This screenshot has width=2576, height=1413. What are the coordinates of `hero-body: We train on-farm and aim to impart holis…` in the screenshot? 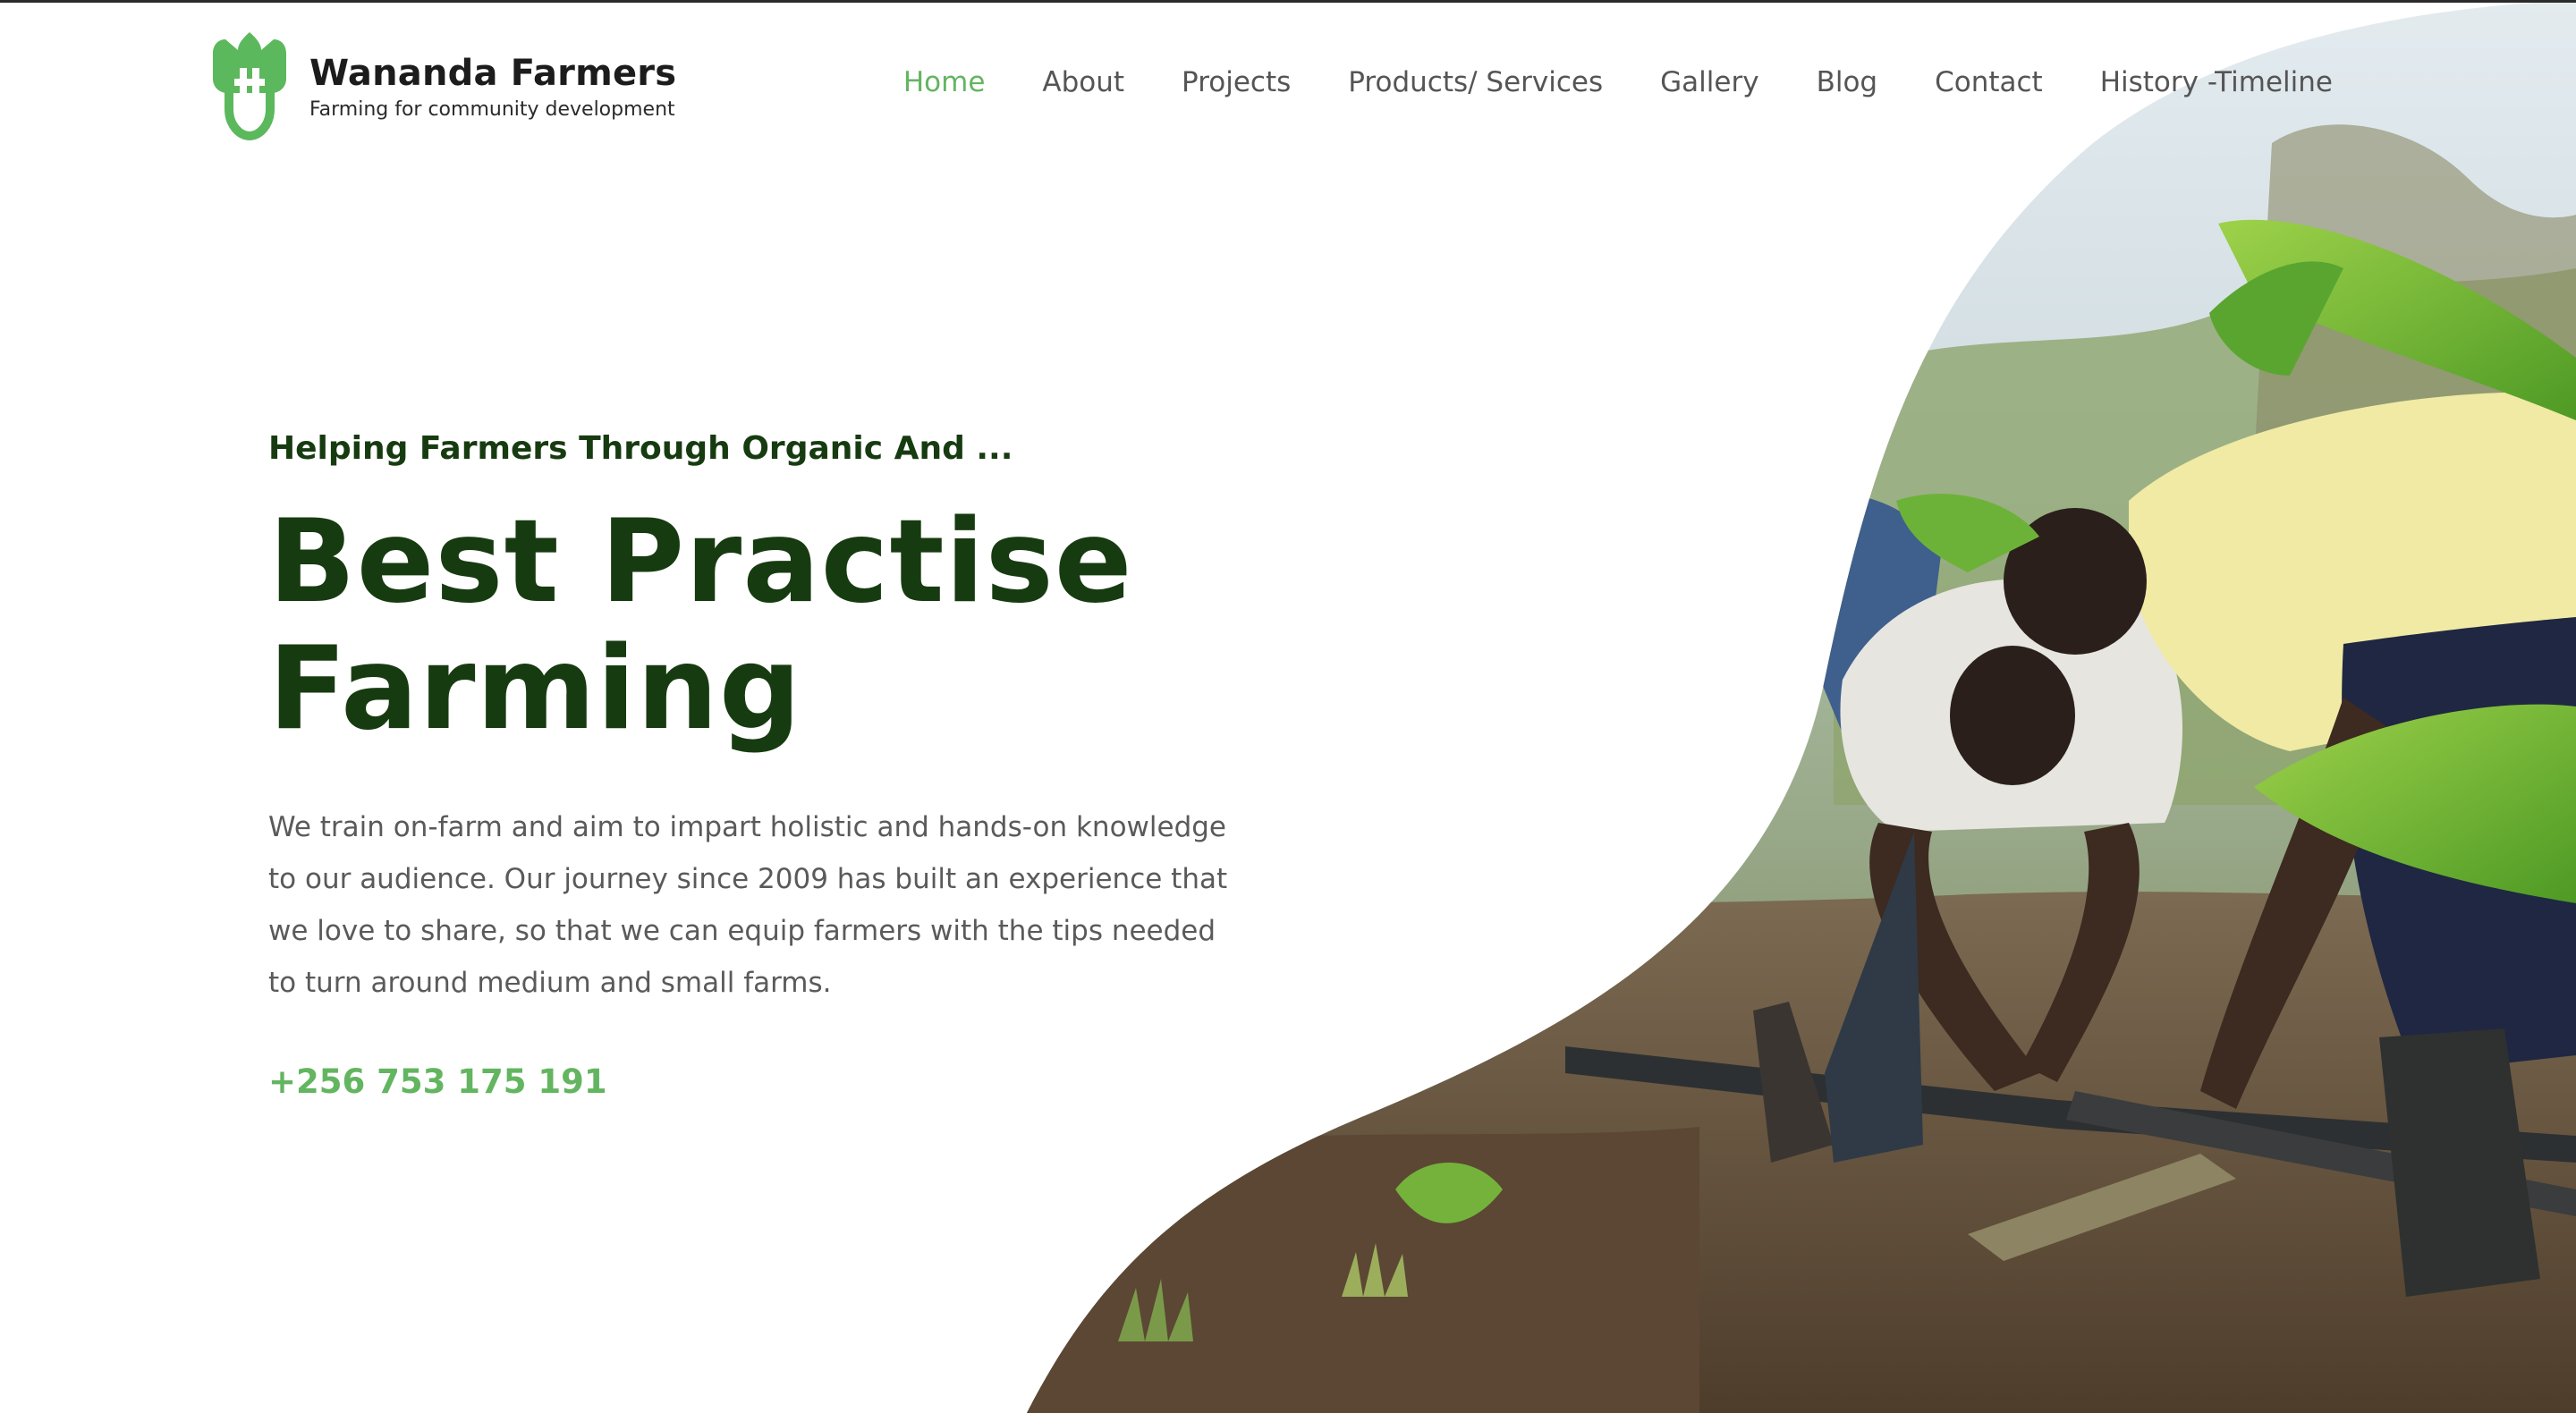 It's located at (748, 905).